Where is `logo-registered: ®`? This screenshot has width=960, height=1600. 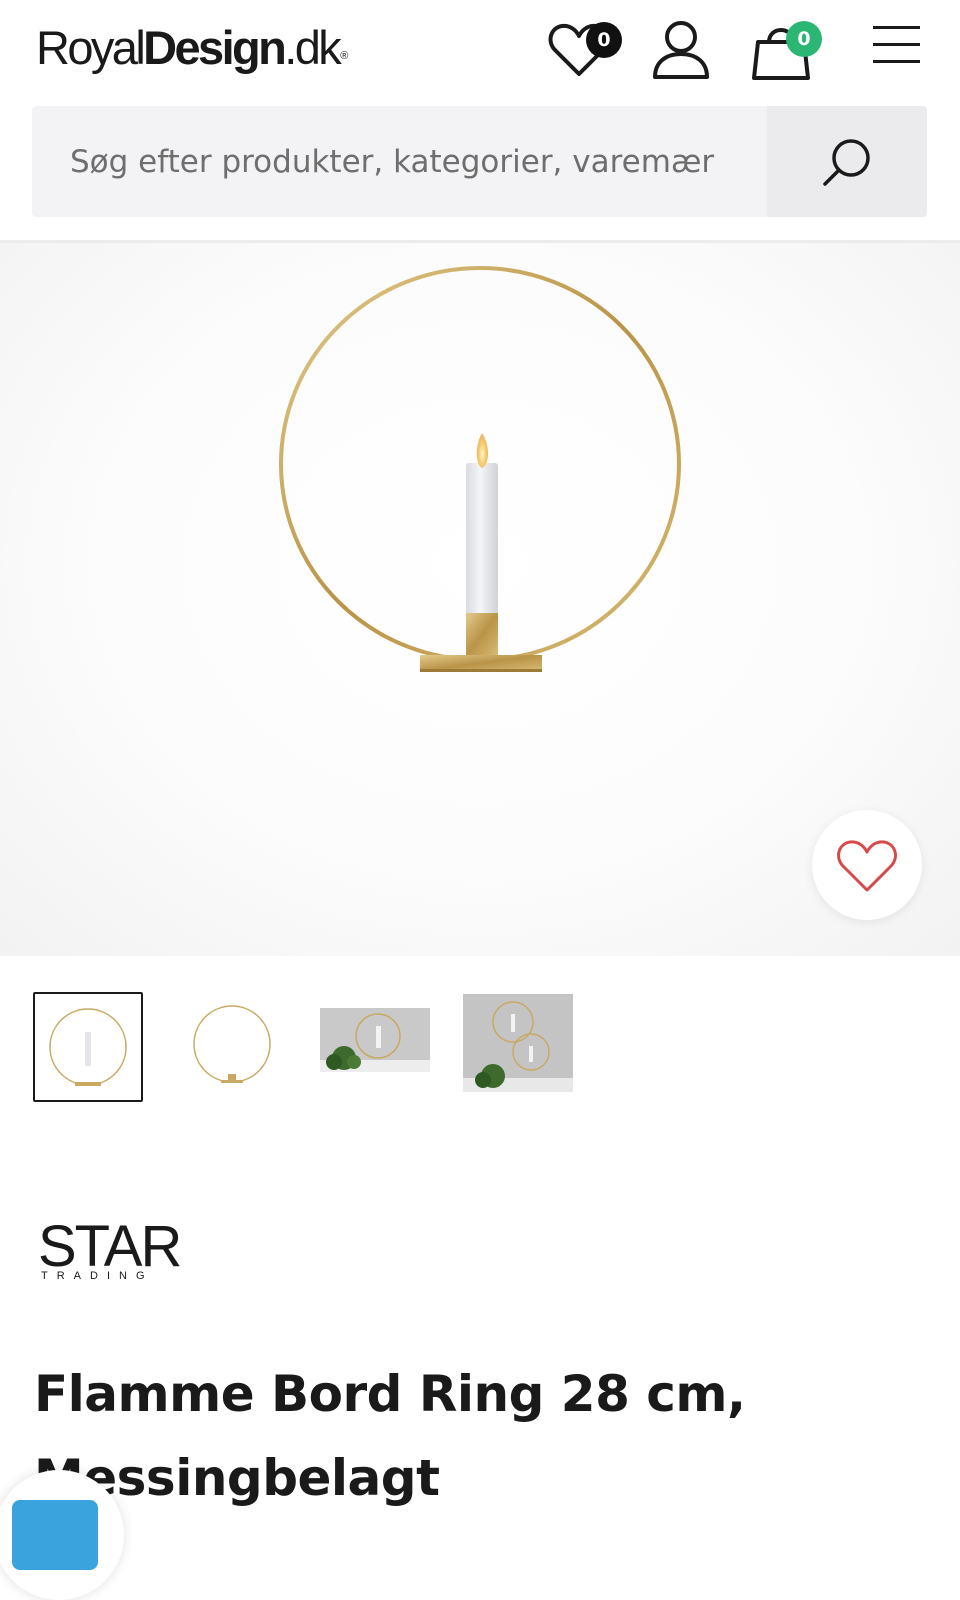
logo-registered: ® is located at coordinates (344, 56).